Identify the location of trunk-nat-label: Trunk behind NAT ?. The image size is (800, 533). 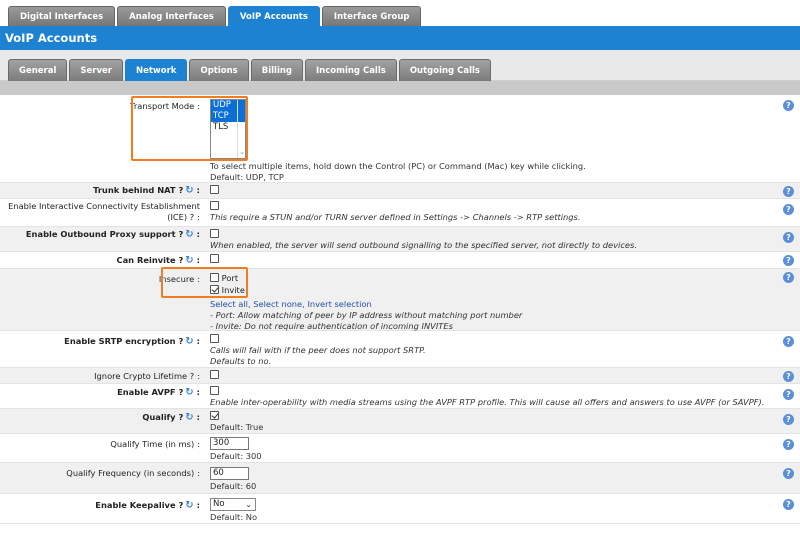
(138, 190).